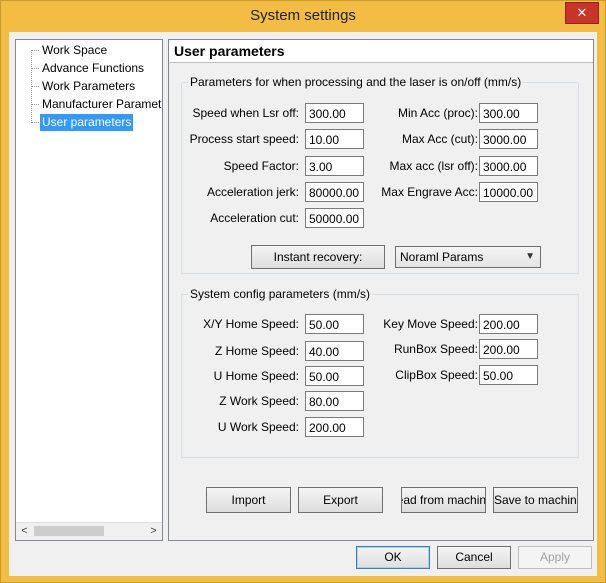 This screenshot has width=606, height=583. I want to click on u-home-speed-input: 50.00, so click(334, 376).